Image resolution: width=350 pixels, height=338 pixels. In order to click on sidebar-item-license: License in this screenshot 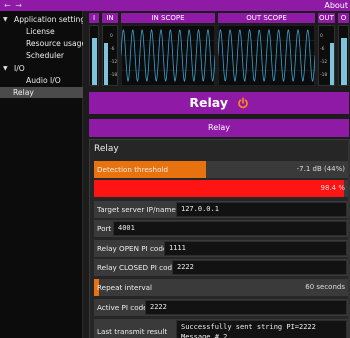, I will do `click(41, 31)`.